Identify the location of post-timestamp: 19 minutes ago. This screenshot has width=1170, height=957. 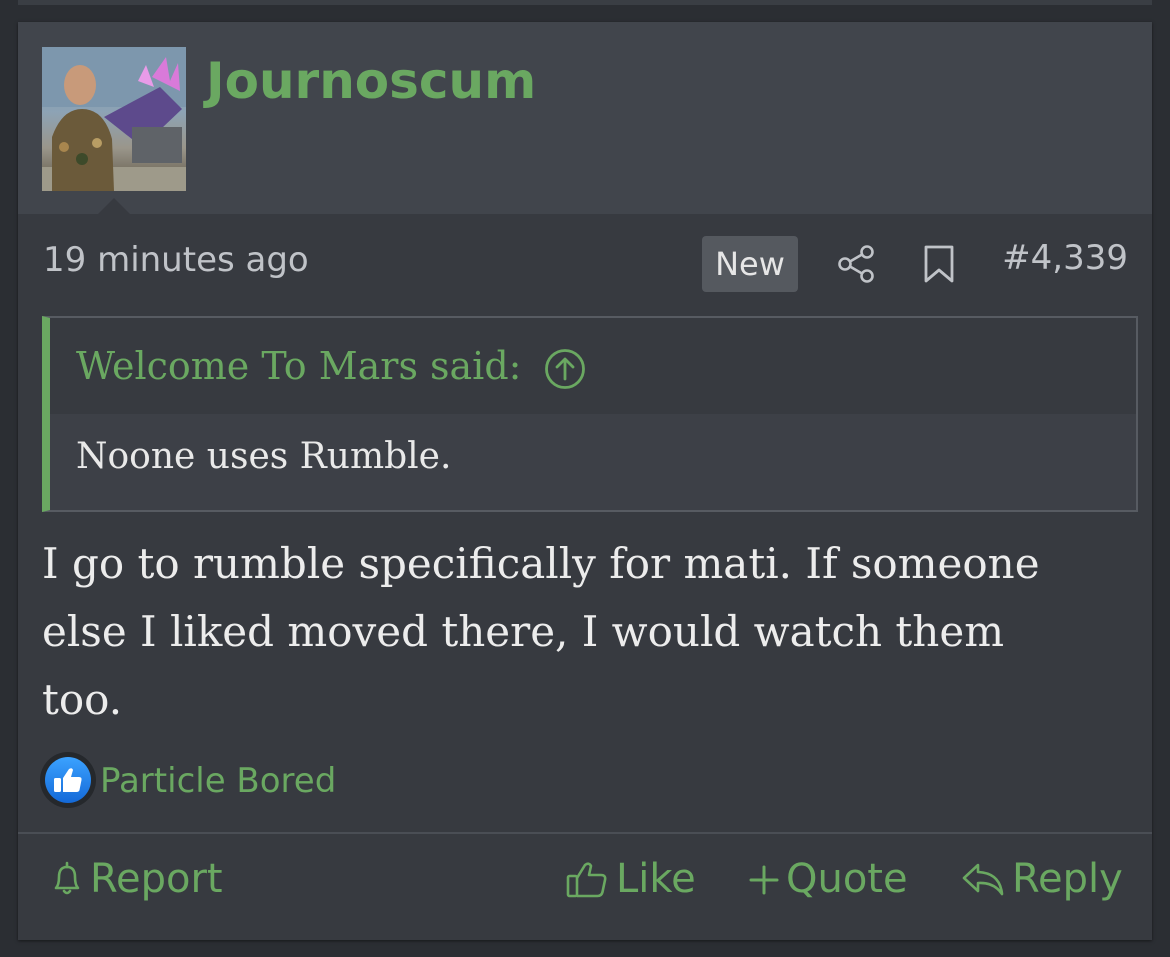
(176, 260).